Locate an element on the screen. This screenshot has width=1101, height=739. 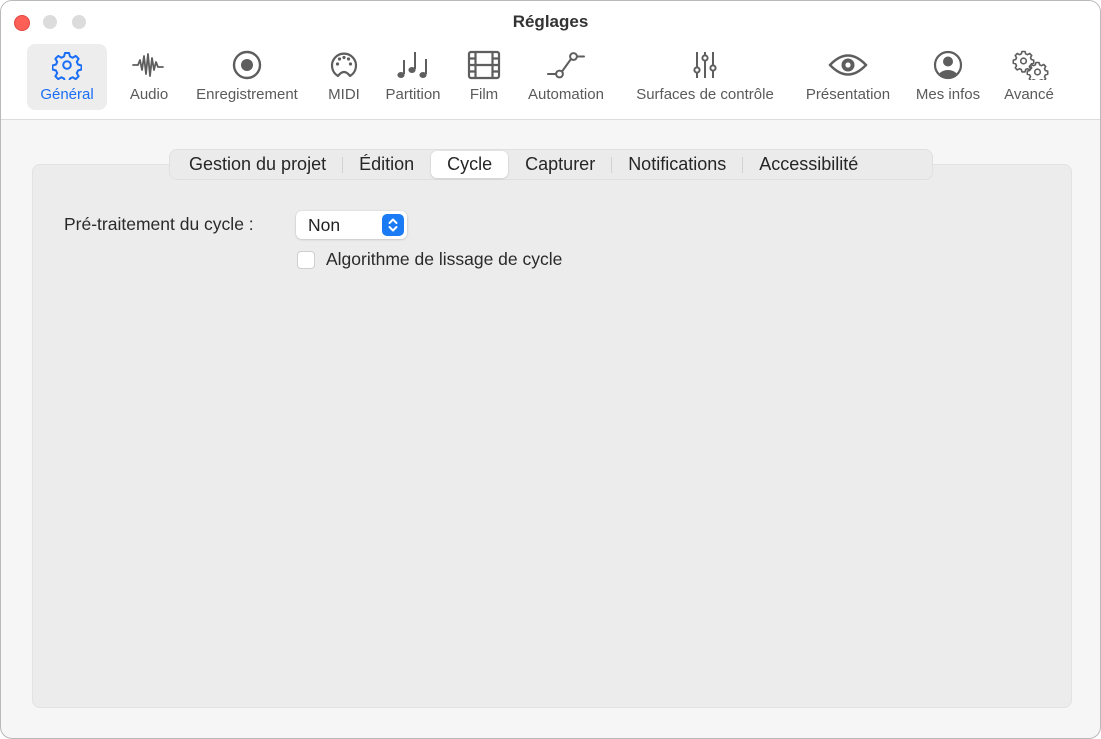
toolbar-item-recording: Enregistrement is located at coordinates (247, 77).